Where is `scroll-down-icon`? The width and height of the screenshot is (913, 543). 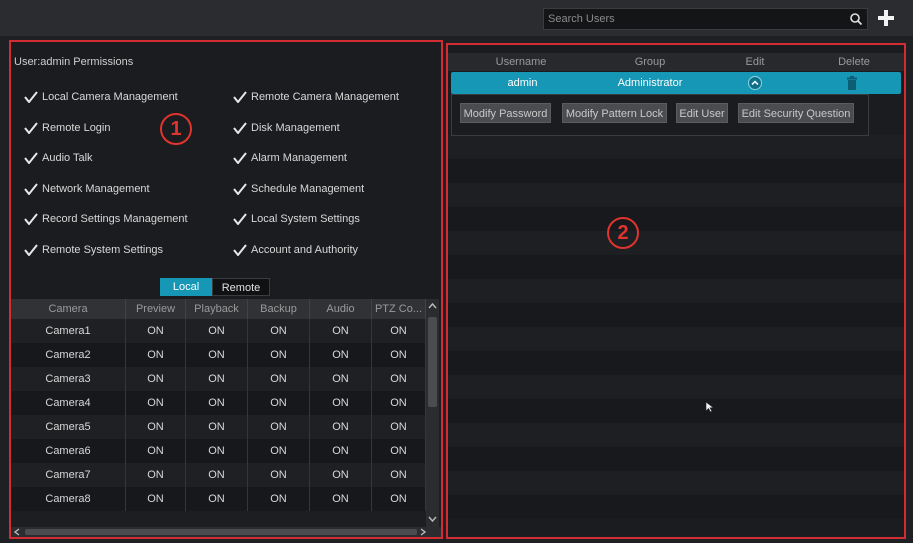 scroll-down-icon is located at coordinates (432, 519).